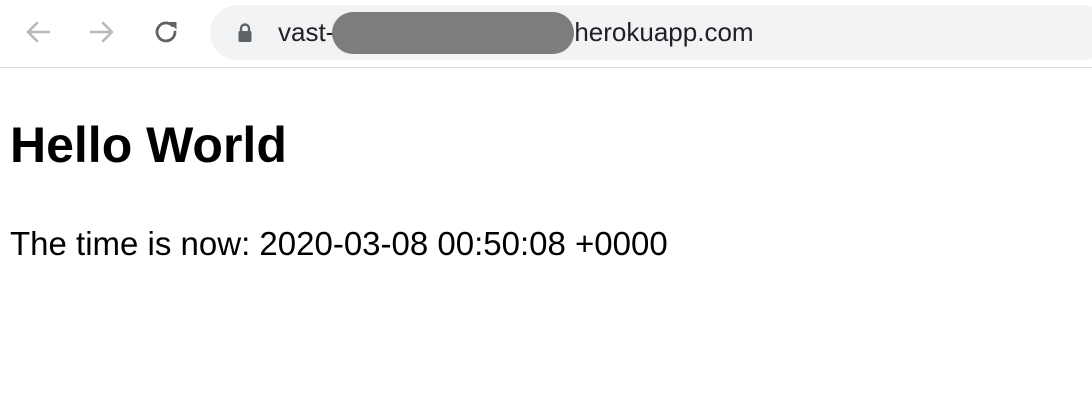  I want to click on time-label: The time is now:, so click(130, 243).